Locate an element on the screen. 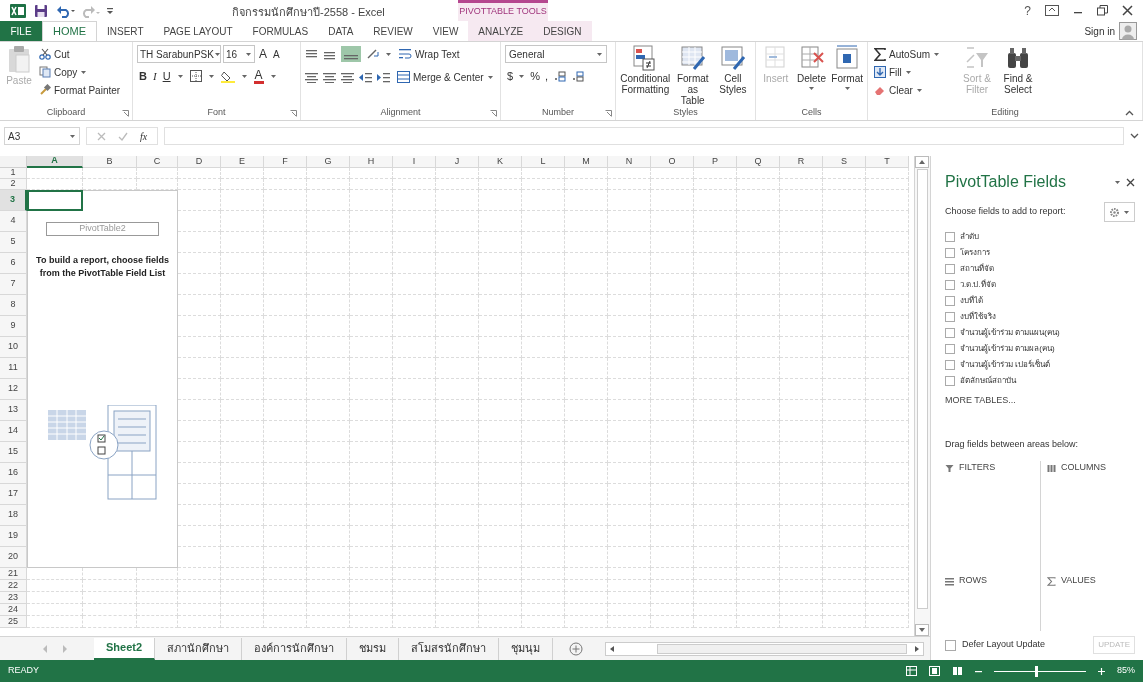  row-header: 7 is located at coordinates (13, 284).